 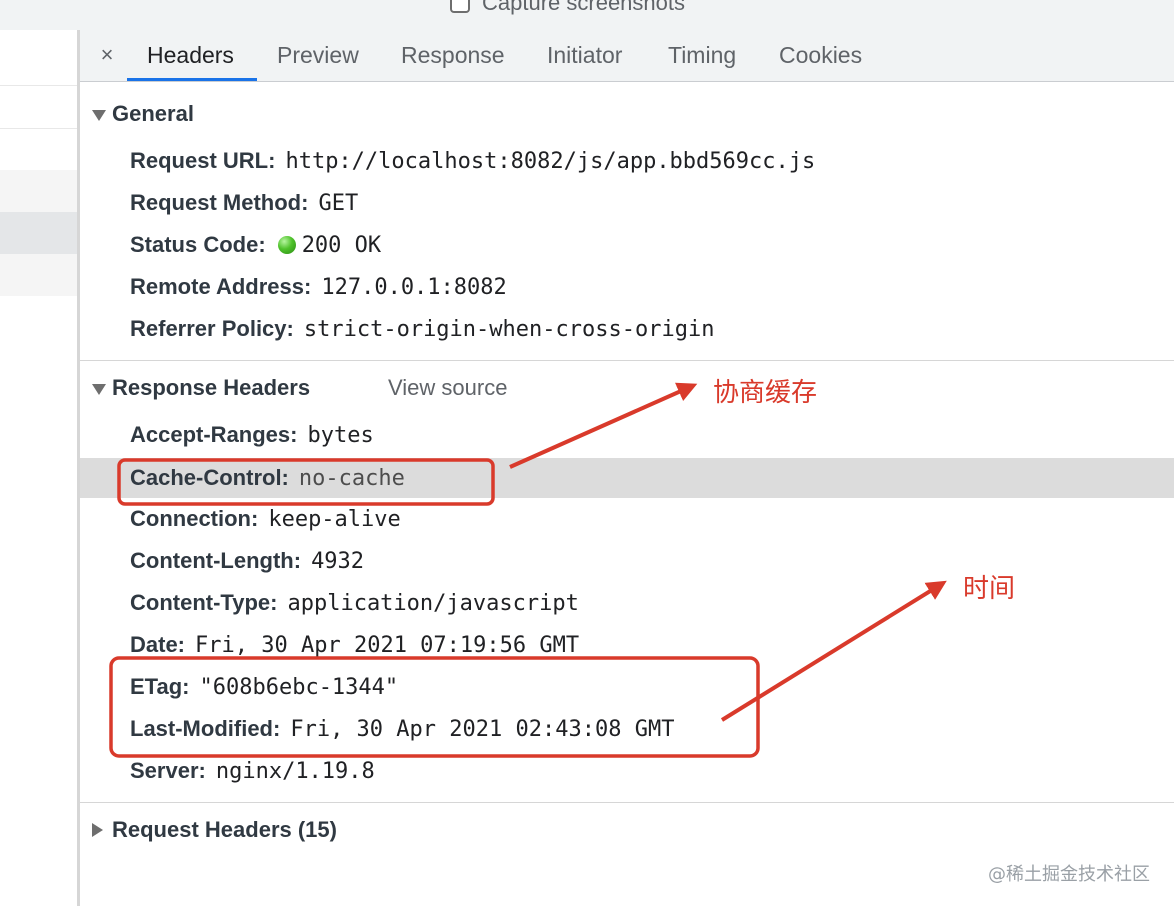 What do you see at coordinates (205, 728) in the screenshot?
I see `header-key: Last-Modified:` at bounding box center [205, 728].